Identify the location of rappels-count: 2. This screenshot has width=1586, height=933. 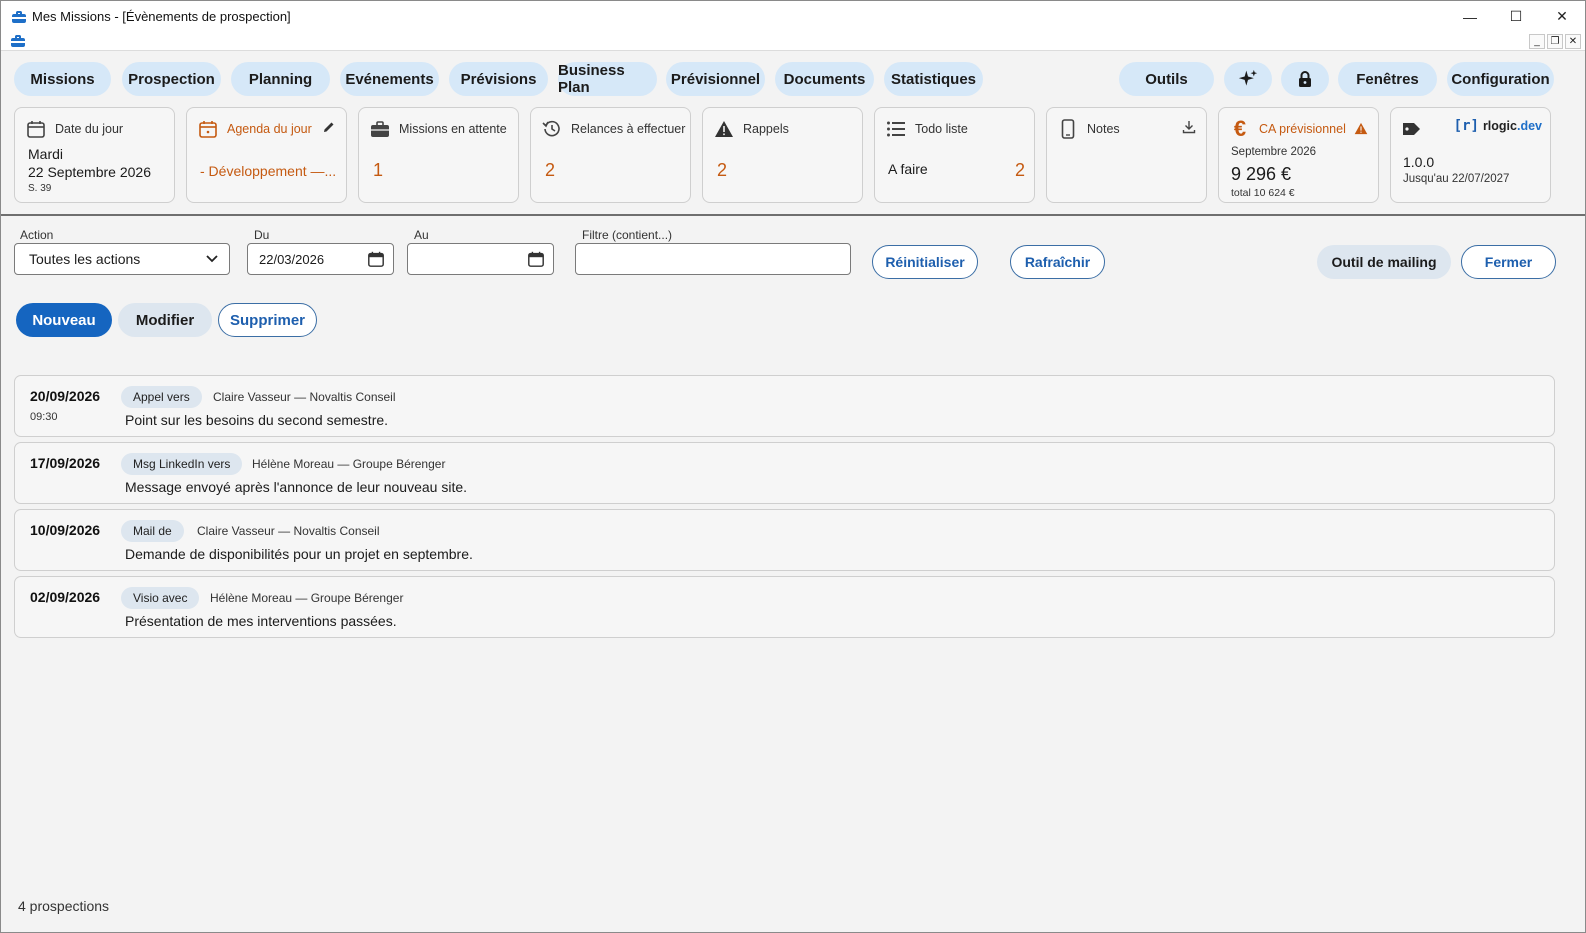
(722, 170).